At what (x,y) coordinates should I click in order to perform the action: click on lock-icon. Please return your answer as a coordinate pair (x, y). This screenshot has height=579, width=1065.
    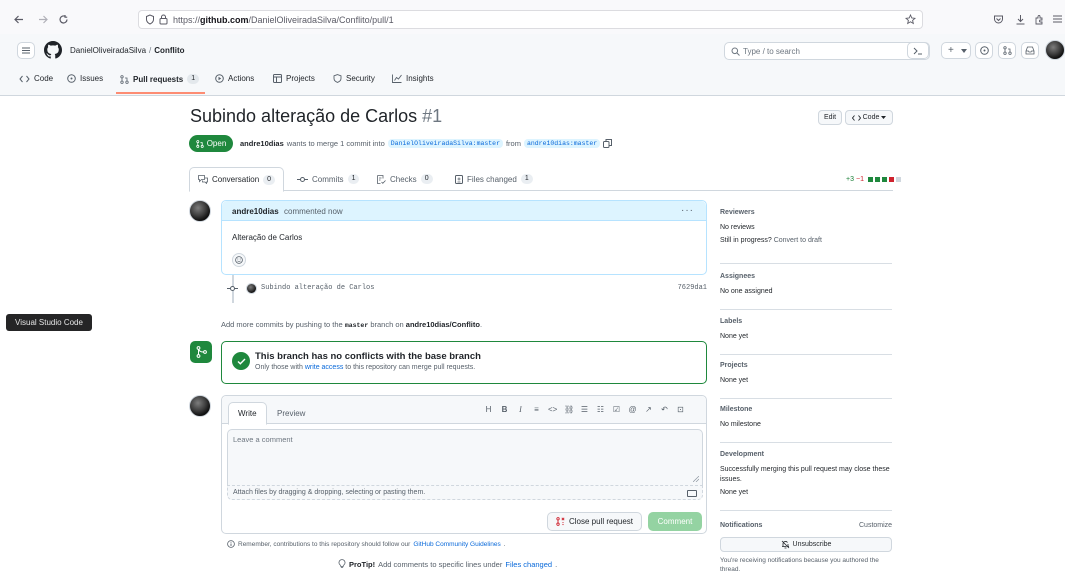
    Looking at the image, I should click on (163, 19).